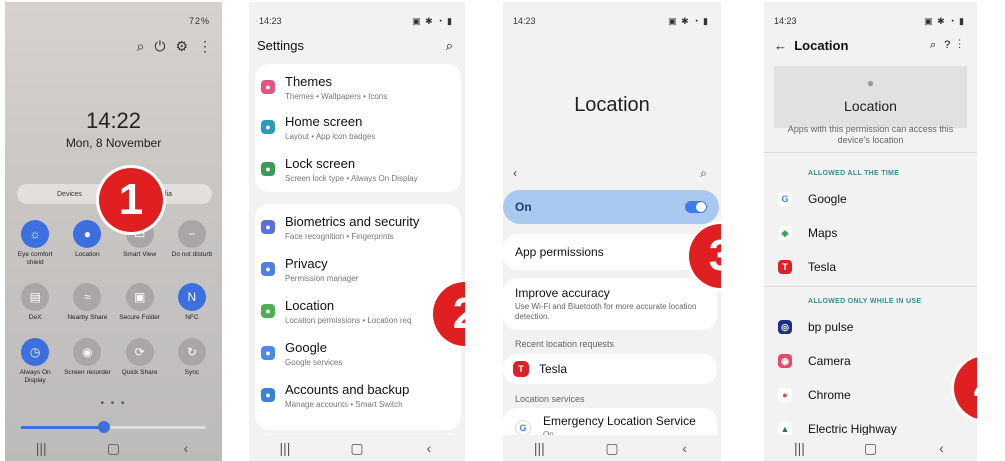  I want to click on app-name: Tesla, so click(822, 267).